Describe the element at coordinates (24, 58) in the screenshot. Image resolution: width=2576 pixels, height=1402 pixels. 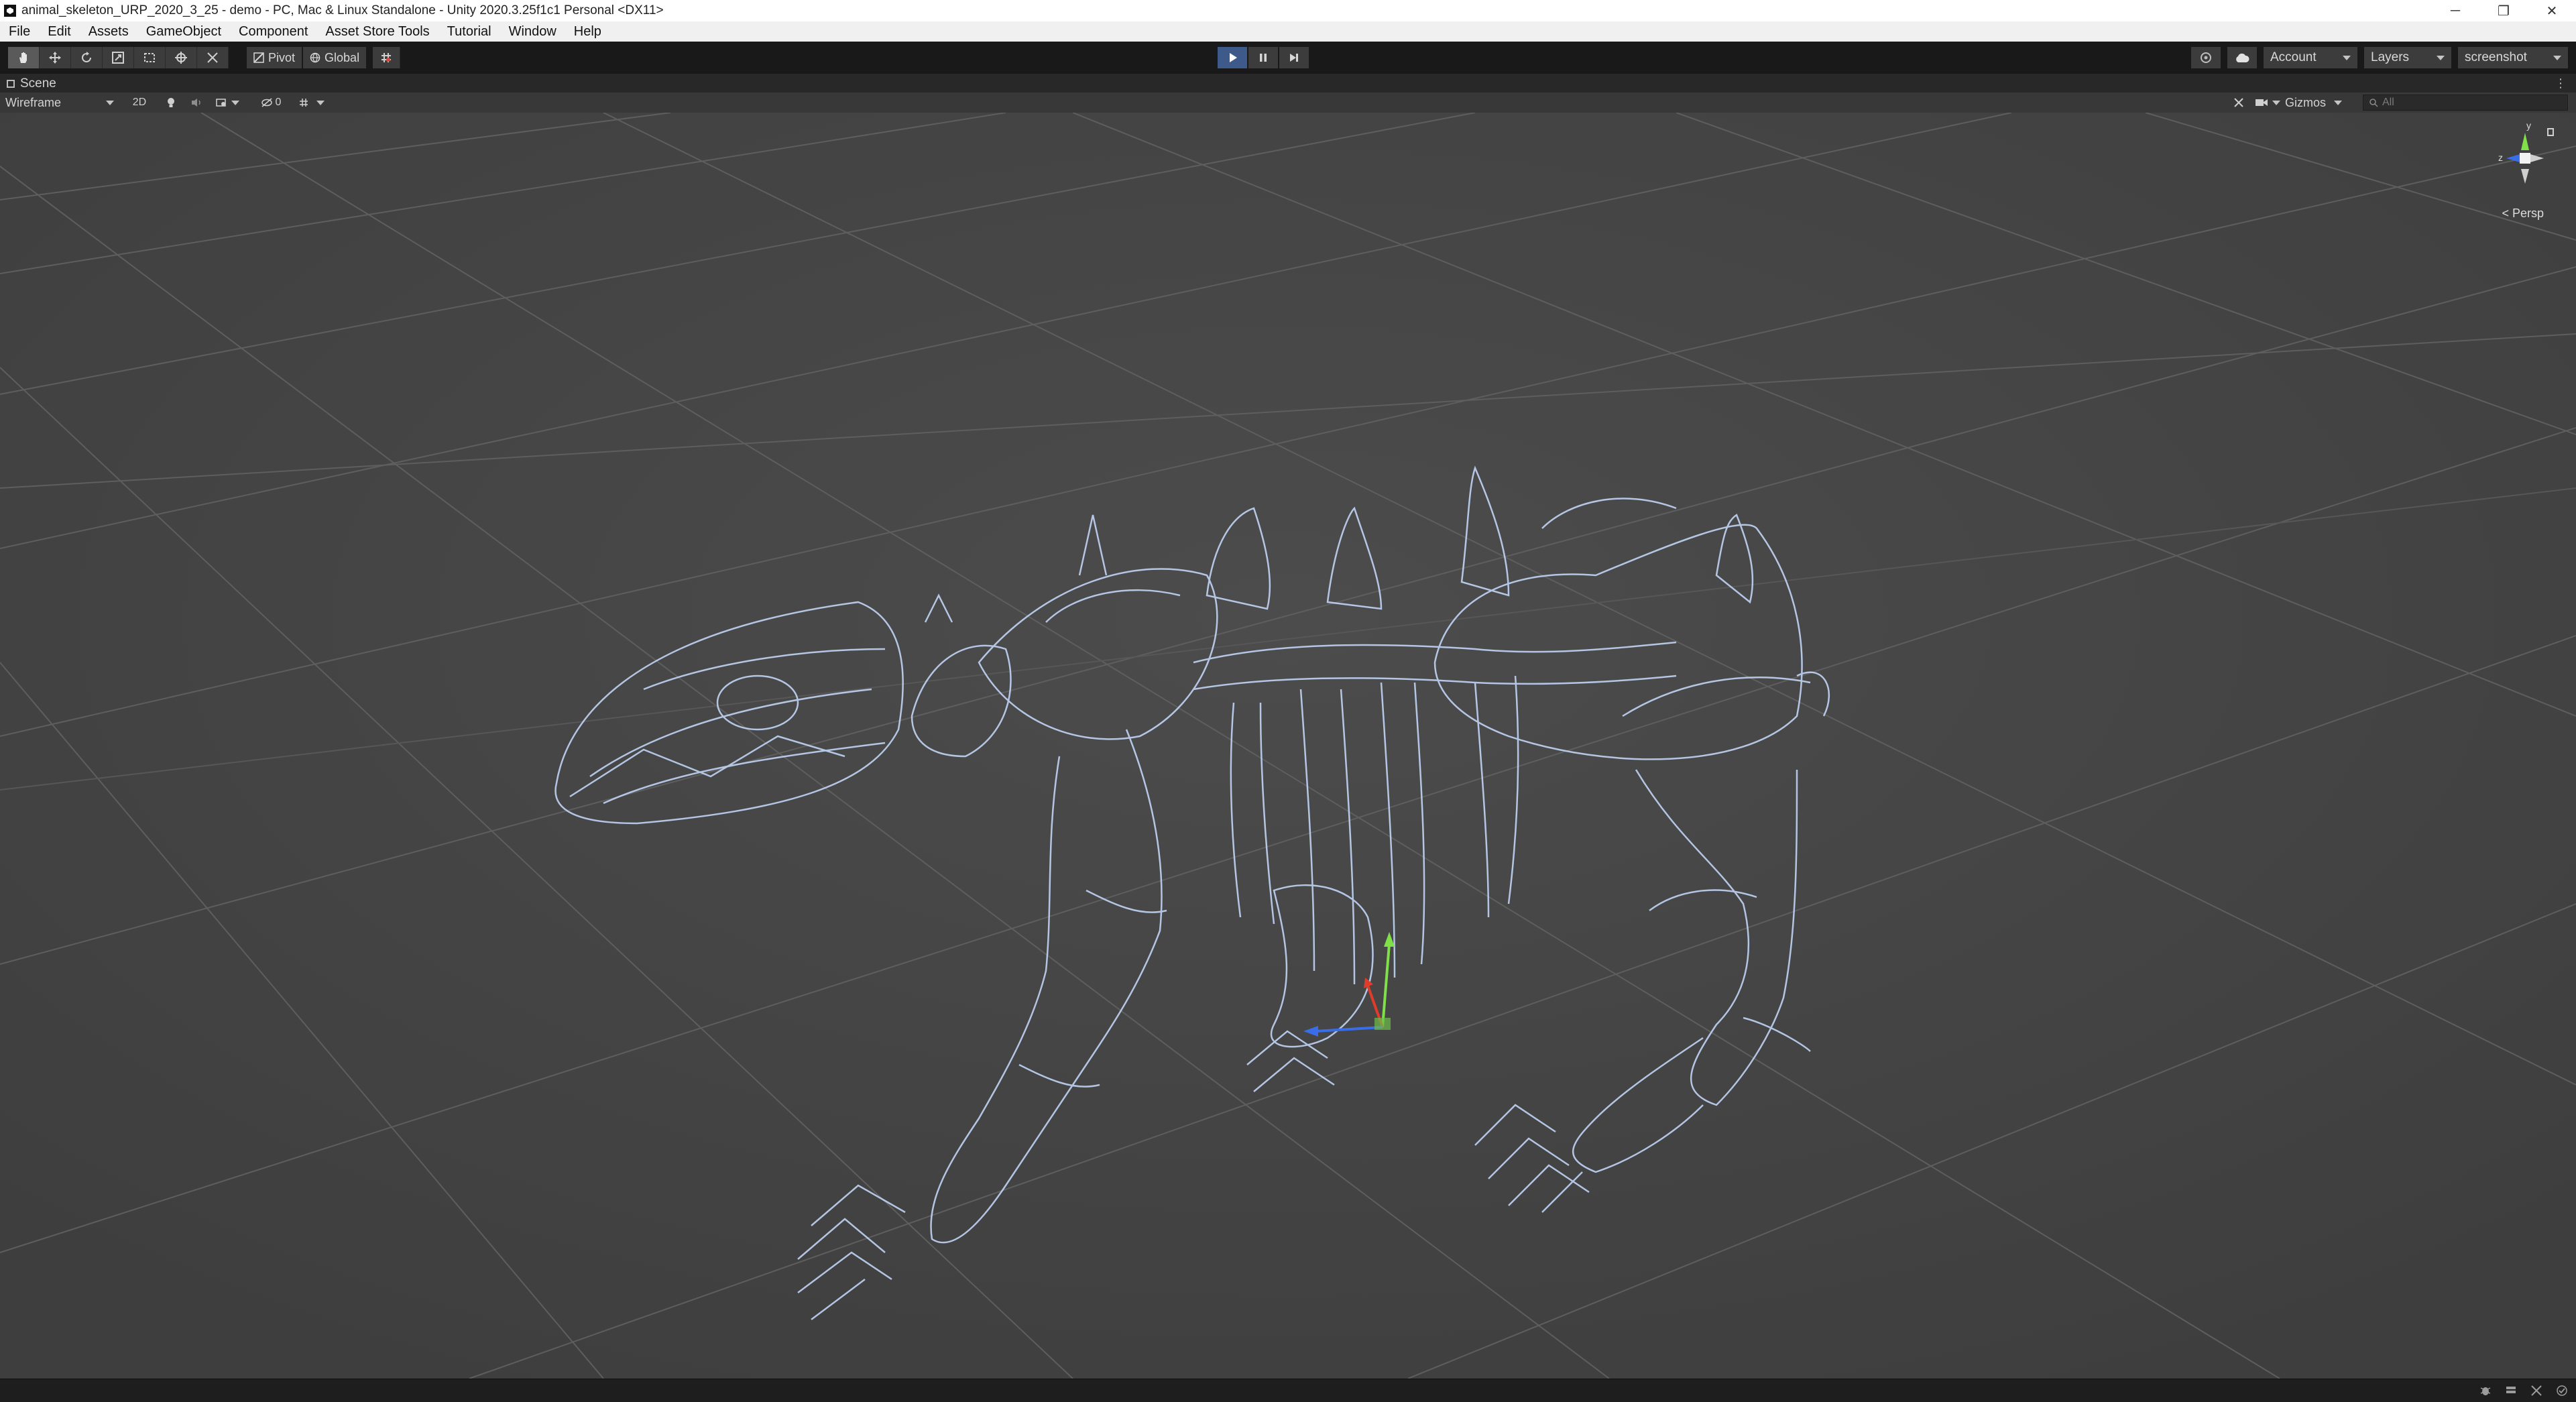
I see `hand-tool-button` at that location.